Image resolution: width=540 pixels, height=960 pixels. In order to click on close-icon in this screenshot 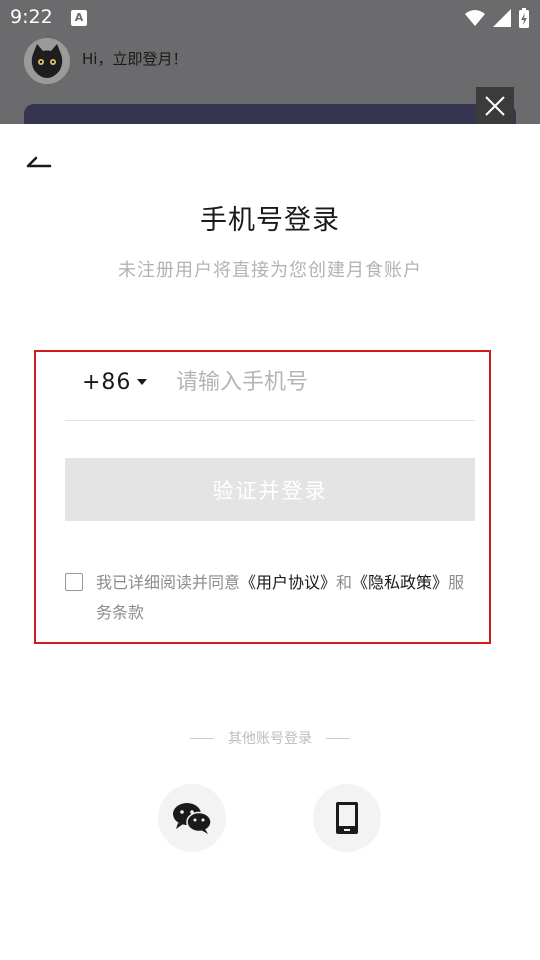, I will do `click(495, 106)`.